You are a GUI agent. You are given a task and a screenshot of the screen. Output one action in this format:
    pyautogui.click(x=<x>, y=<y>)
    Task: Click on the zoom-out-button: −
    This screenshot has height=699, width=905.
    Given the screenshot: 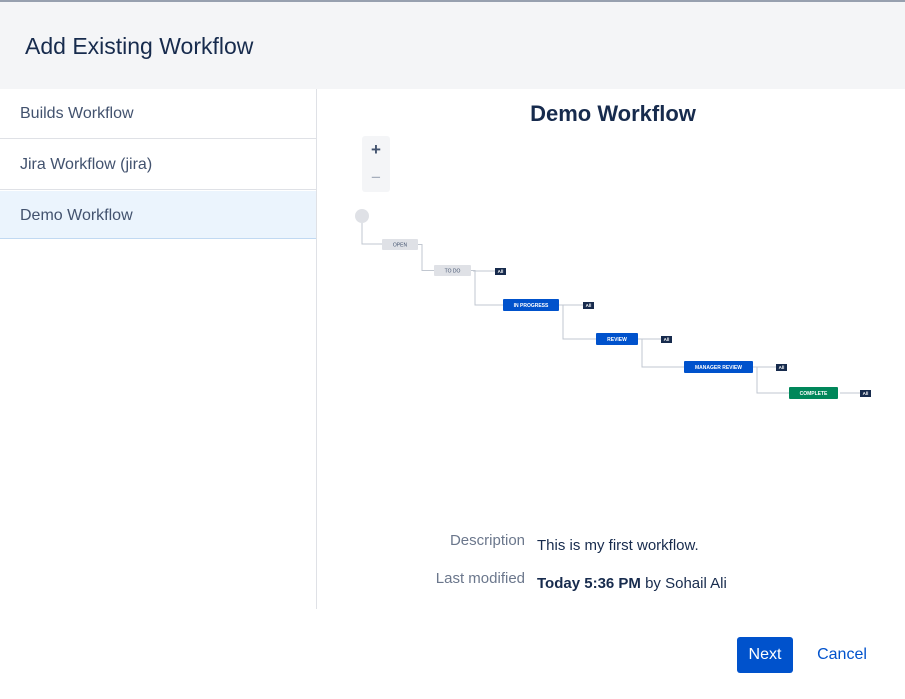 What is the action you would take?
    pyautogui.click(x=376, y=178)
    